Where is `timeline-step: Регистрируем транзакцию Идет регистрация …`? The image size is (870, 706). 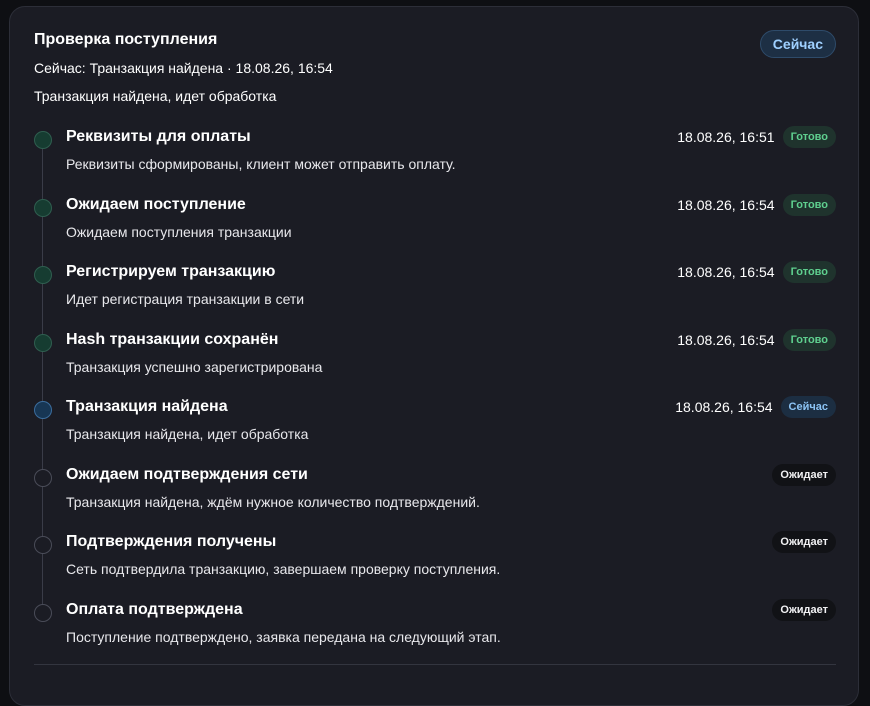
timeline-step: Регистрируем транзакцию Идет регистрация … is located at coordinates (434, 292).